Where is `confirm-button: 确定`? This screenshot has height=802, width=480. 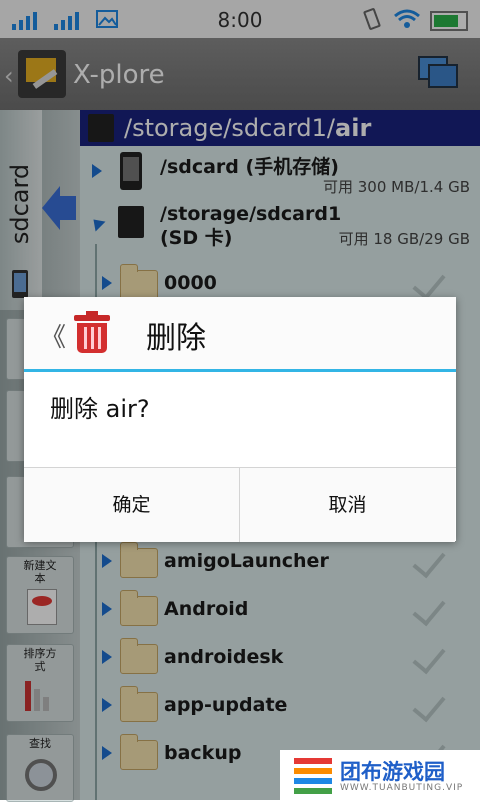
confirm-button: 确定 is located at coordinates (132, 505).